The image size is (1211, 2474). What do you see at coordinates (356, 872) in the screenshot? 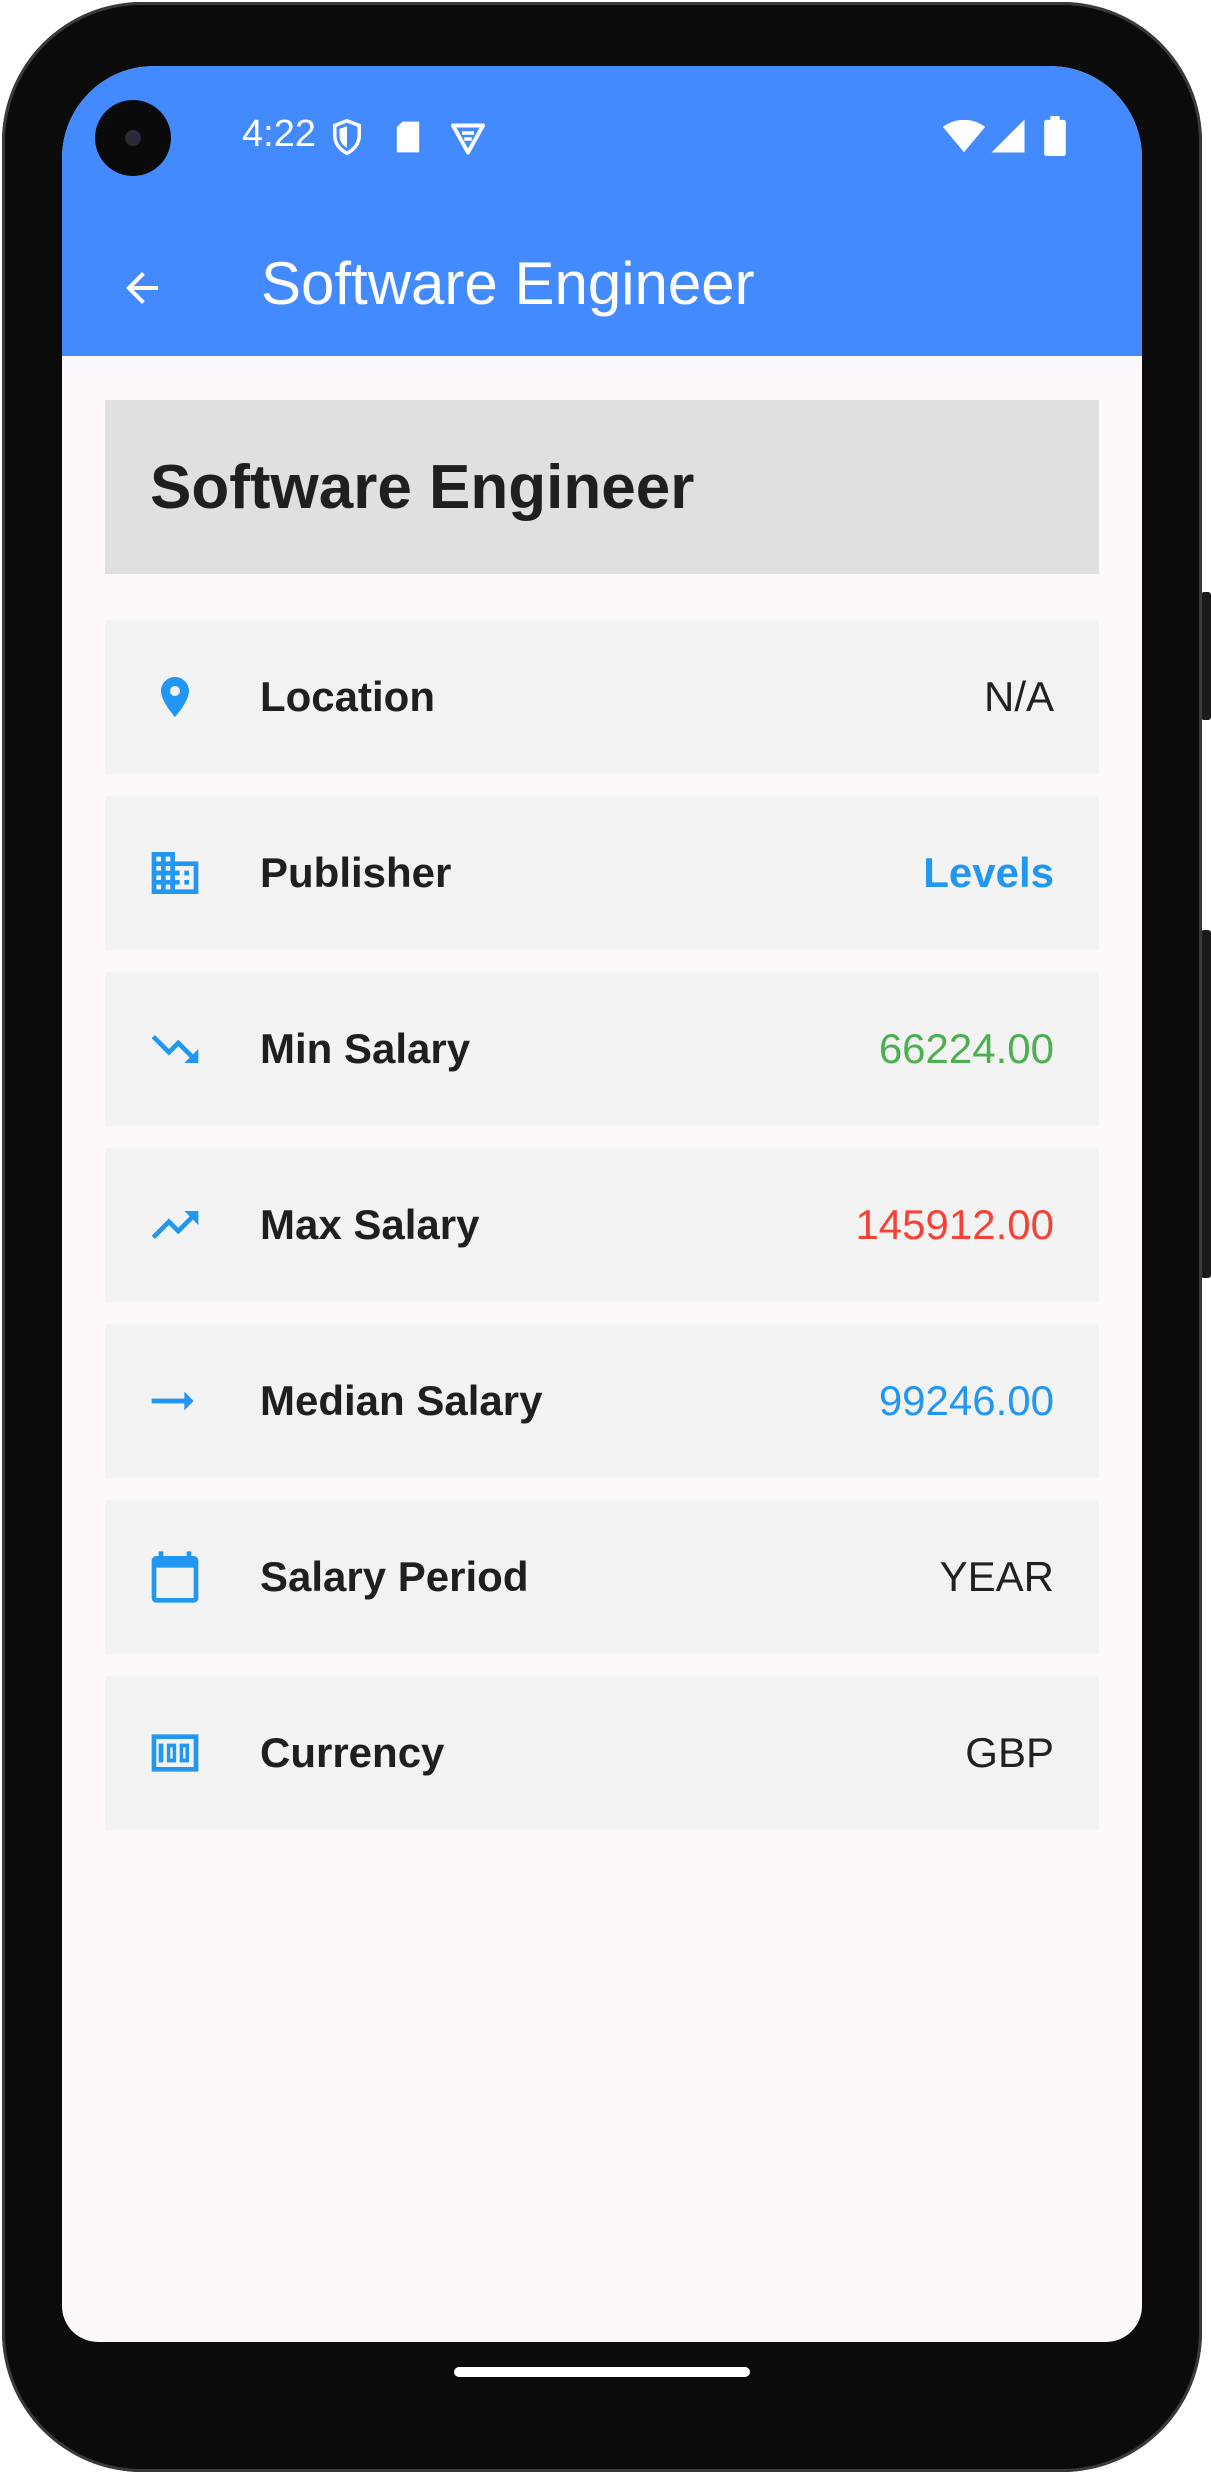
I see `publisher-label: Publisher` at bounding box center [356, 872].